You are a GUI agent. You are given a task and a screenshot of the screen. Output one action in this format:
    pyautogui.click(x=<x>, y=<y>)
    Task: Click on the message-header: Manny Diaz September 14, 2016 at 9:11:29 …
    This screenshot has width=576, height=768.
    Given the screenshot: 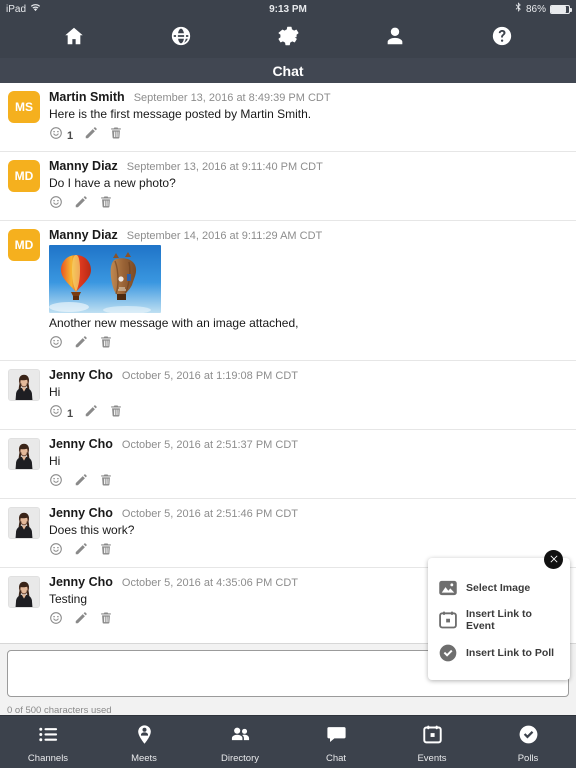 What is the action you would take?
    pyautogui.click(x=308, y=235)
    